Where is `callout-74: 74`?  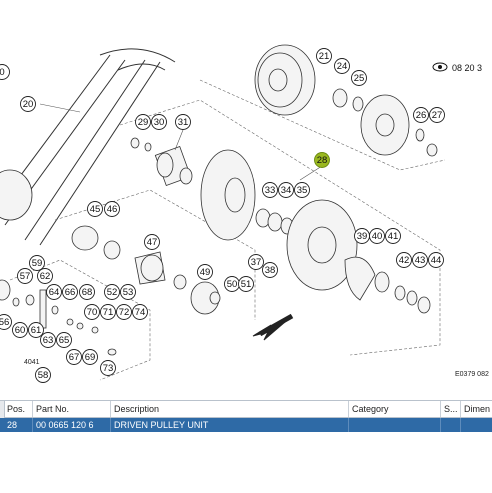
callout-74: 74 is located at coordinates (140, 312).